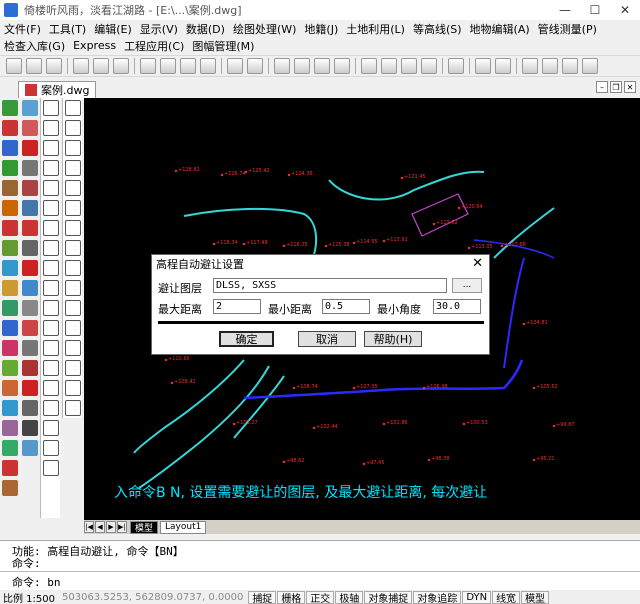 The image size is (640, 604). Describe the element at coordinates (50, 468) in the screenshot. I see `mtext-icon` at that location.